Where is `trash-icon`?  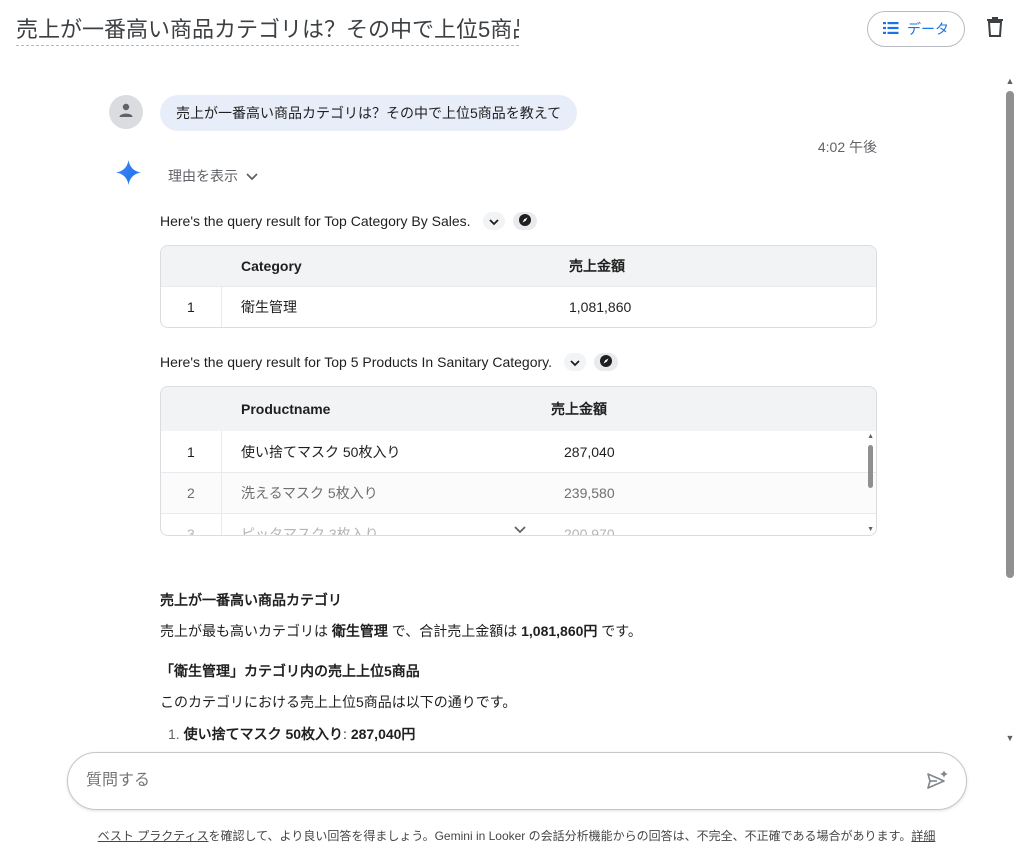
trash-icon is located at coordinates (995, 29).